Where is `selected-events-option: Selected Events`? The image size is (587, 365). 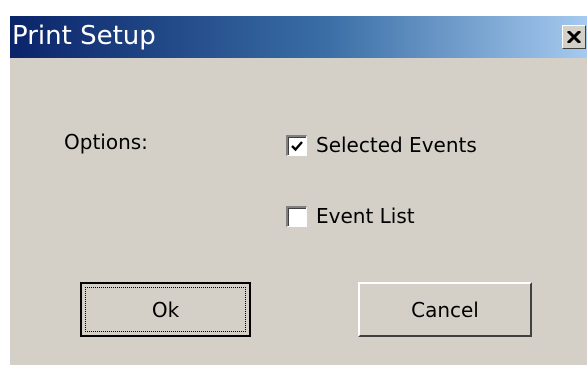 selected-events-option: Selected Events is located at coordinates (381, 145).